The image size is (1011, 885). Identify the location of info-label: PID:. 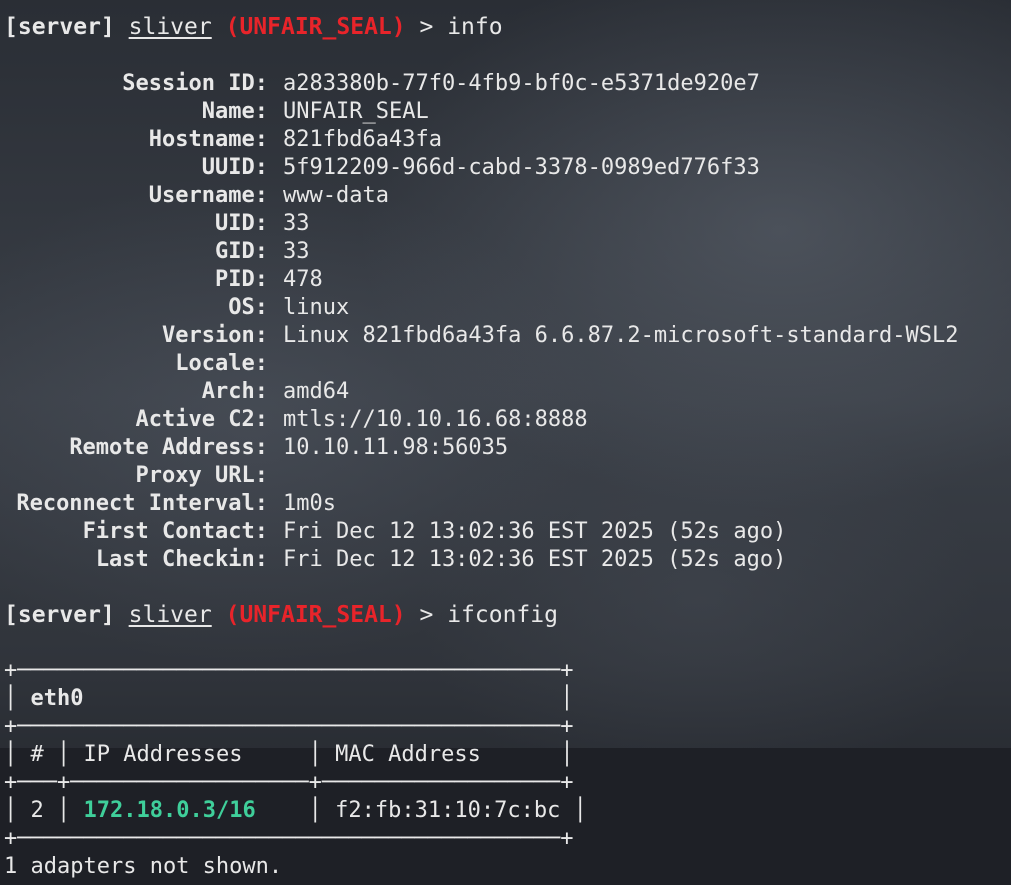
(241, 279).